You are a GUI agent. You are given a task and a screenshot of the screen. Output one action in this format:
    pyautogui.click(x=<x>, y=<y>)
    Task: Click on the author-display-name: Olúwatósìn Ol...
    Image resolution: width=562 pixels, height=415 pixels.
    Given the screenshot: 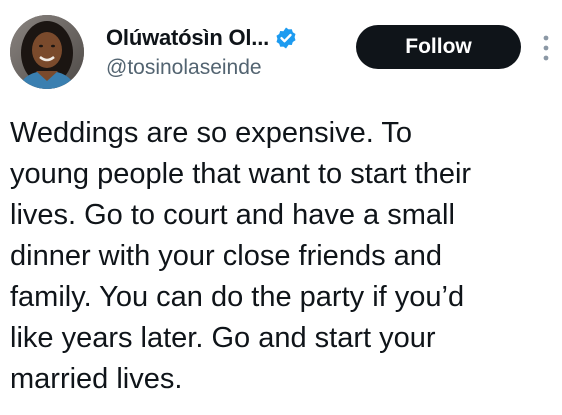 What is the action you would take?
    pyautogui.click(x=187, y=38)
    